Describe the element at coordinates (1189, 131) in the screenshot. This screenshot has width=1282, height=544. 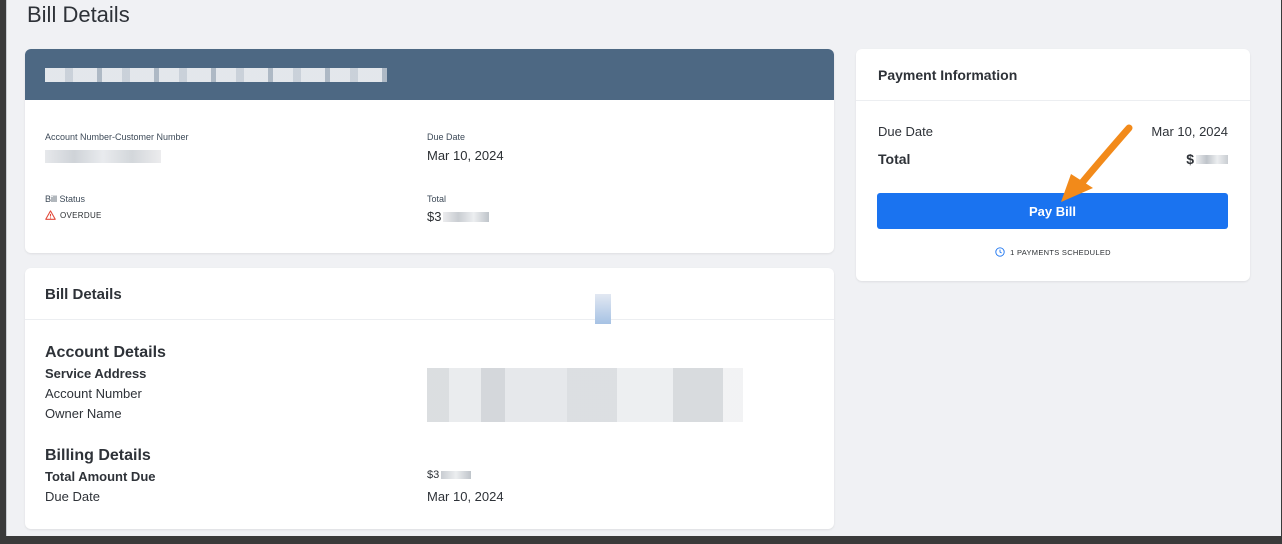
I see `payment-due-value: Mar 10, 2024` at that location.